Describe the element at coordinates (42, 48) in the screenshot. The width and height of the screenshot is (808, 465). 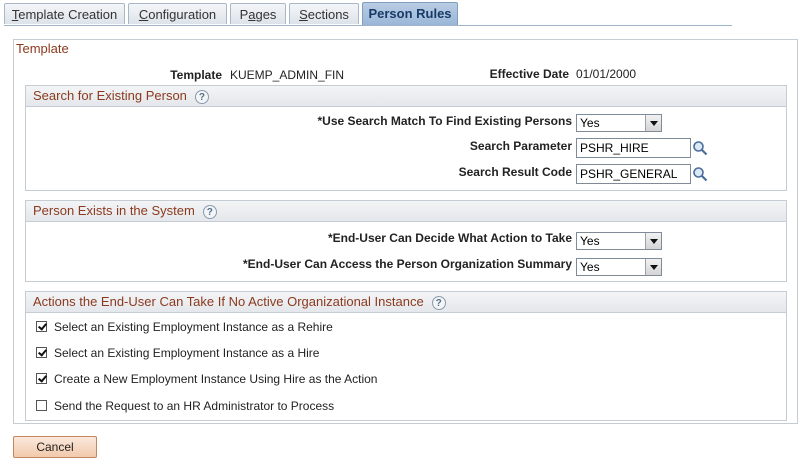
I see `template-group-title: Template` at that location.